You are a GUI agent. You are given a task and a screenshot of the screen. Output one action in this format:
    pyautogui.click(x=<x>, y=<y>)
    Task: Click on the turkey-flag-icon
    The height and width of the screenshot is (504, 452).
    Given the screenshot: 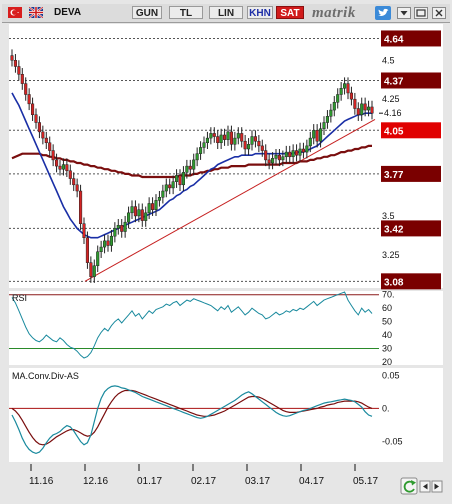 What is the action you would take?
    pyautogui.click(x=15, y=12)
    